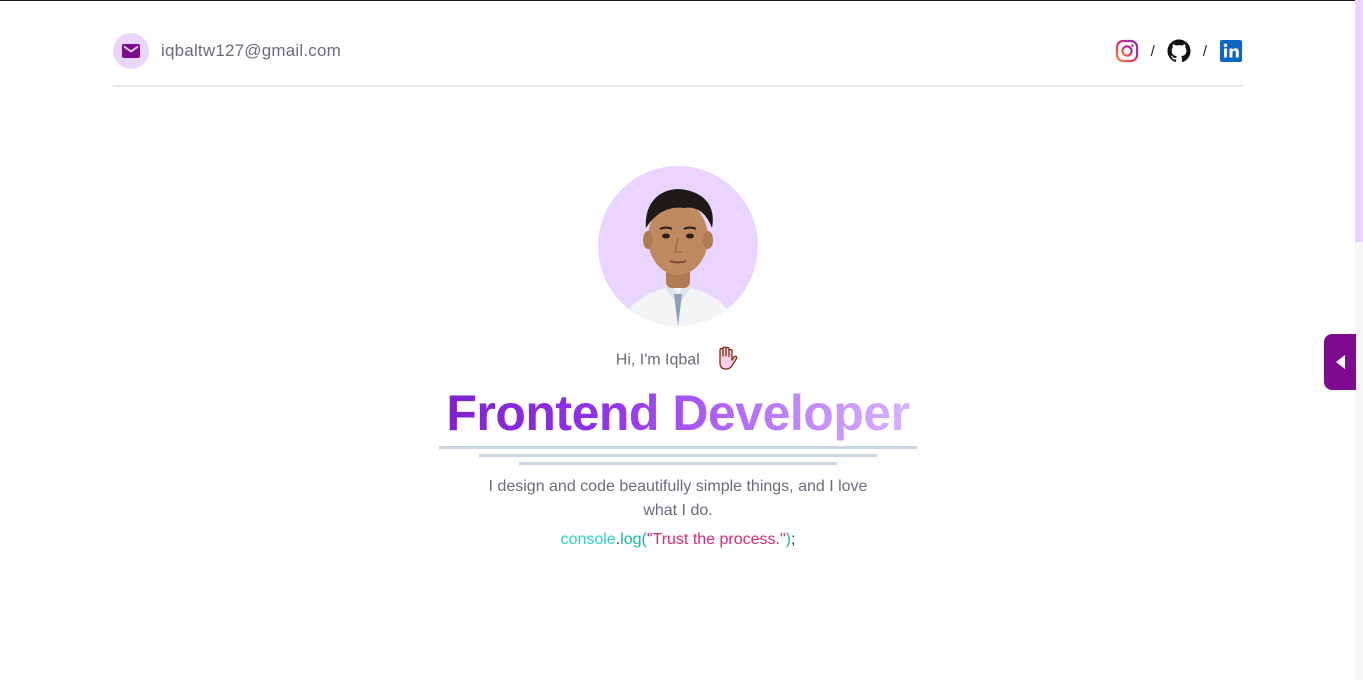 The width and height of the screenshot is (1363, 680). I want to click on greeting-text: Hi, I'm Iqbal, so click(657, 360).